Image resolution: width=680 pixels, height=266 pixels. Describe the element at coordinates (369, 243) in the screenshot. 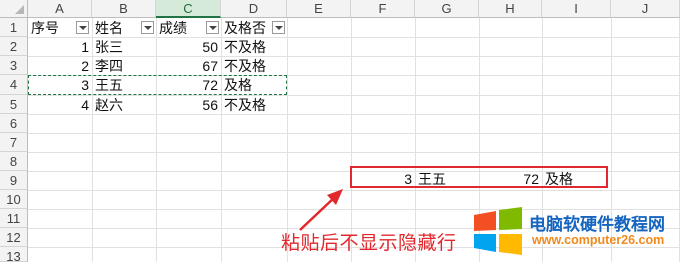

I see `annotation-text: 粘贴后不显示隐藏行` at that location.